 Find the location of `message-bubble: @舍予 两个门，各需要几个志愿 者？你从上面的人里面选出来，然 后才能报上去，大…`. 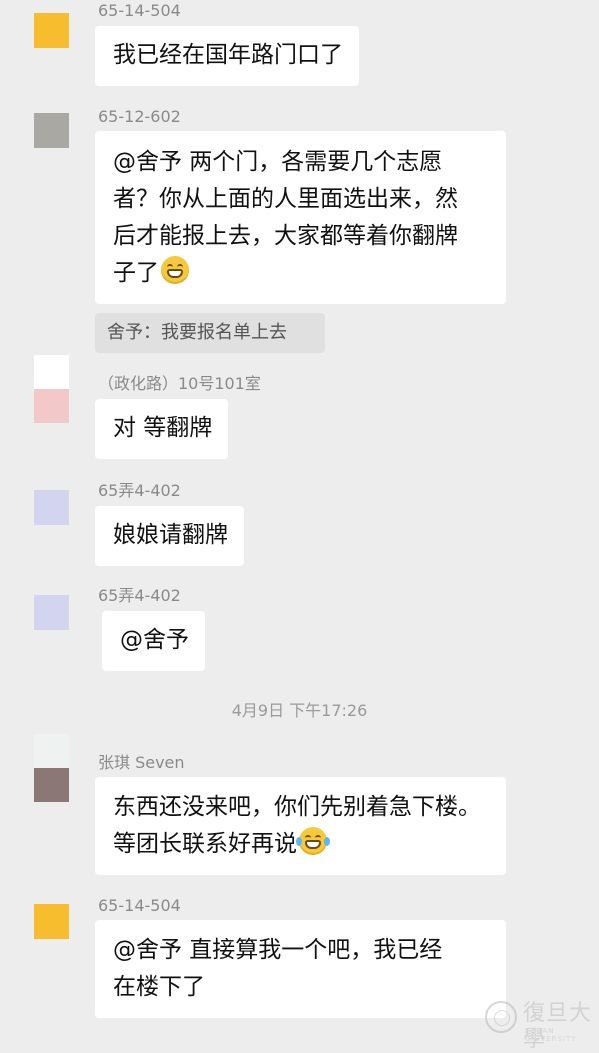

message-bubble: @舍予 两个门，各需要几个志愿 者？你从上面的人里面选出来，然 后才能报上去，大… is located at coordinates (300, 217).